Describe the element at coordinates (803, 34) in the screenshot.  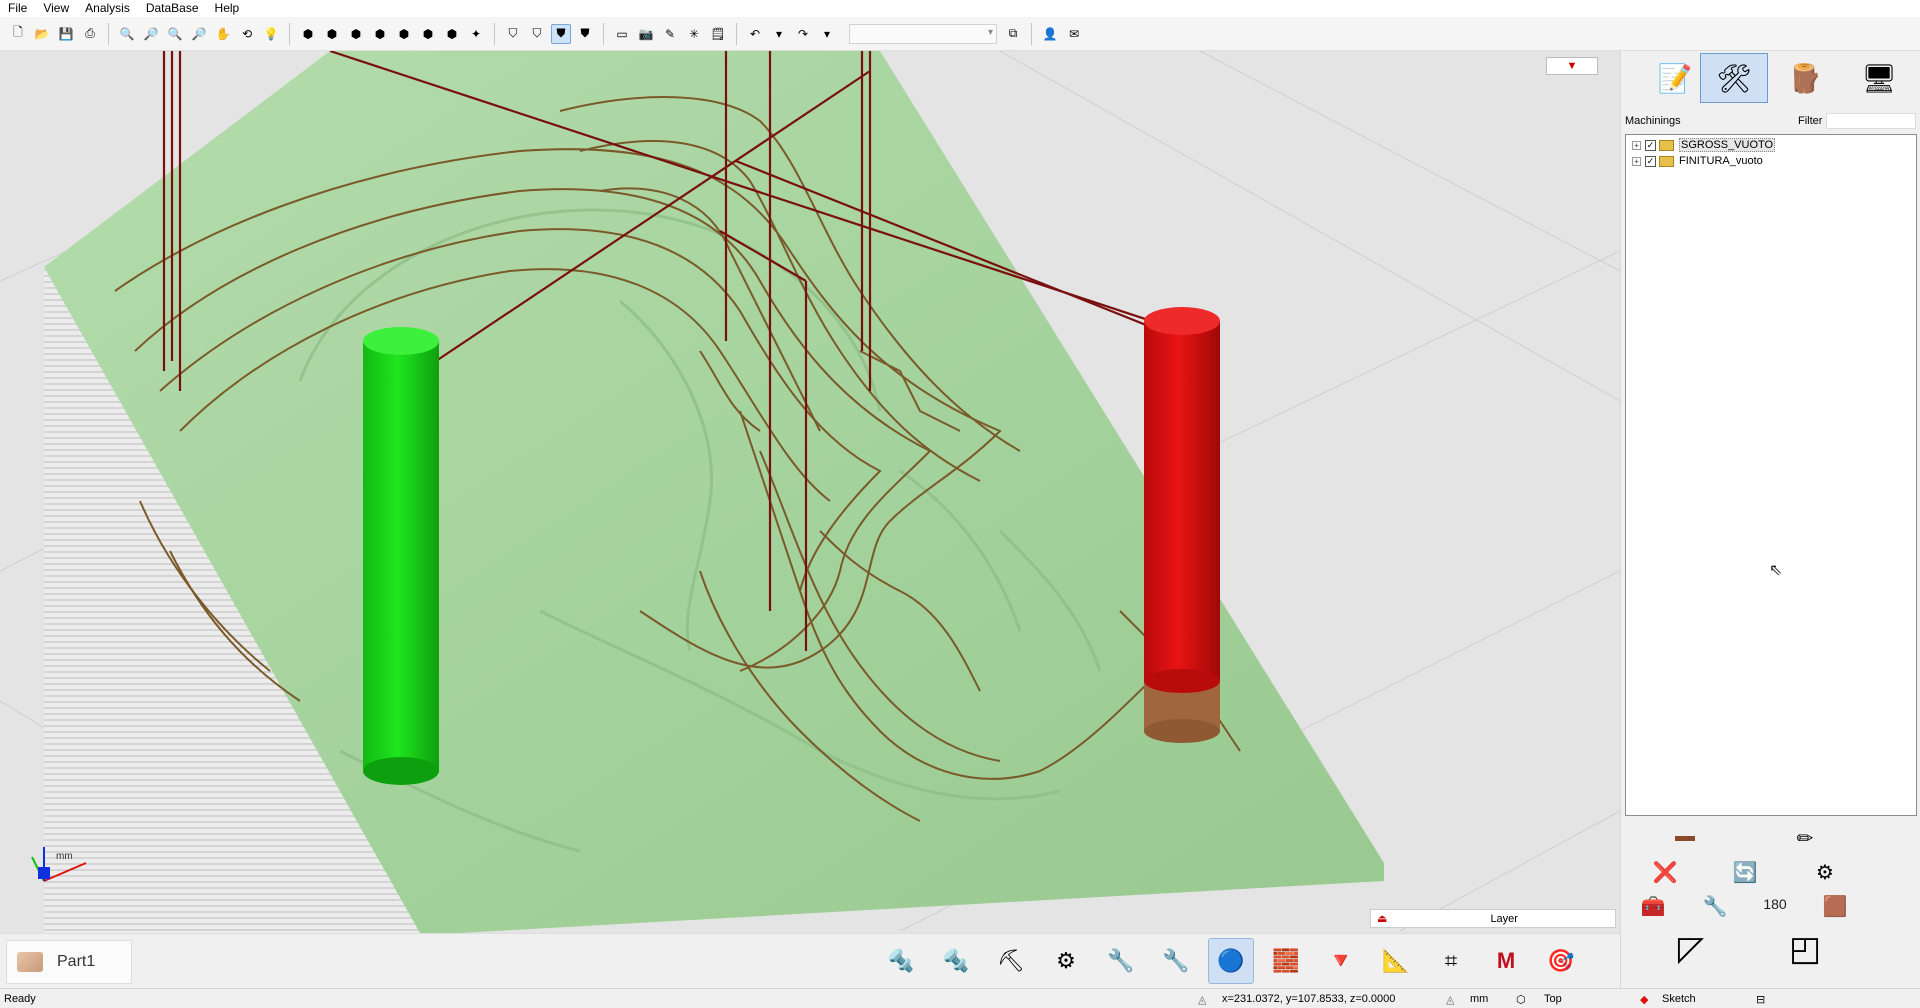
I see `redo-icon: ↷` at that location.